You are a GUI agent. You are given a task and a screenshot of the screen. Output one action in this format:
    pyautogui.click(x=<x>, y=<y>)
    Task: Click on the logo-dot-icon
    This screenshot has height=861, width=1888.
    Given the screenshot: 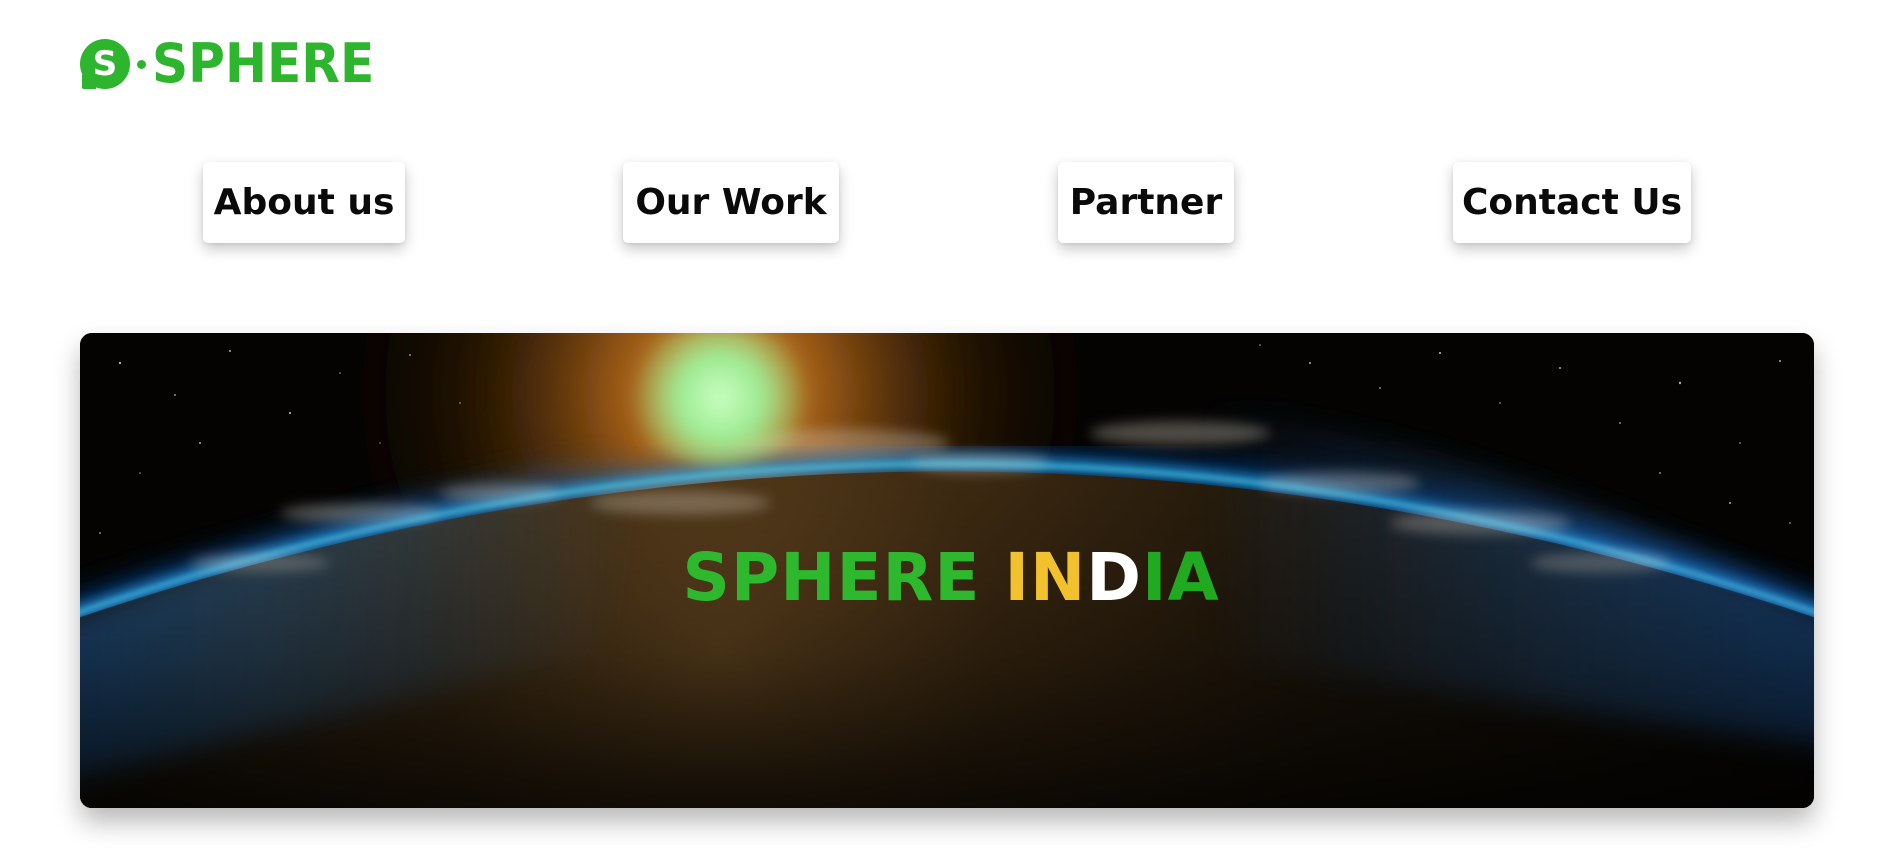 What is the action you would take?
    pyautogui.click(x=141, y=64)
    